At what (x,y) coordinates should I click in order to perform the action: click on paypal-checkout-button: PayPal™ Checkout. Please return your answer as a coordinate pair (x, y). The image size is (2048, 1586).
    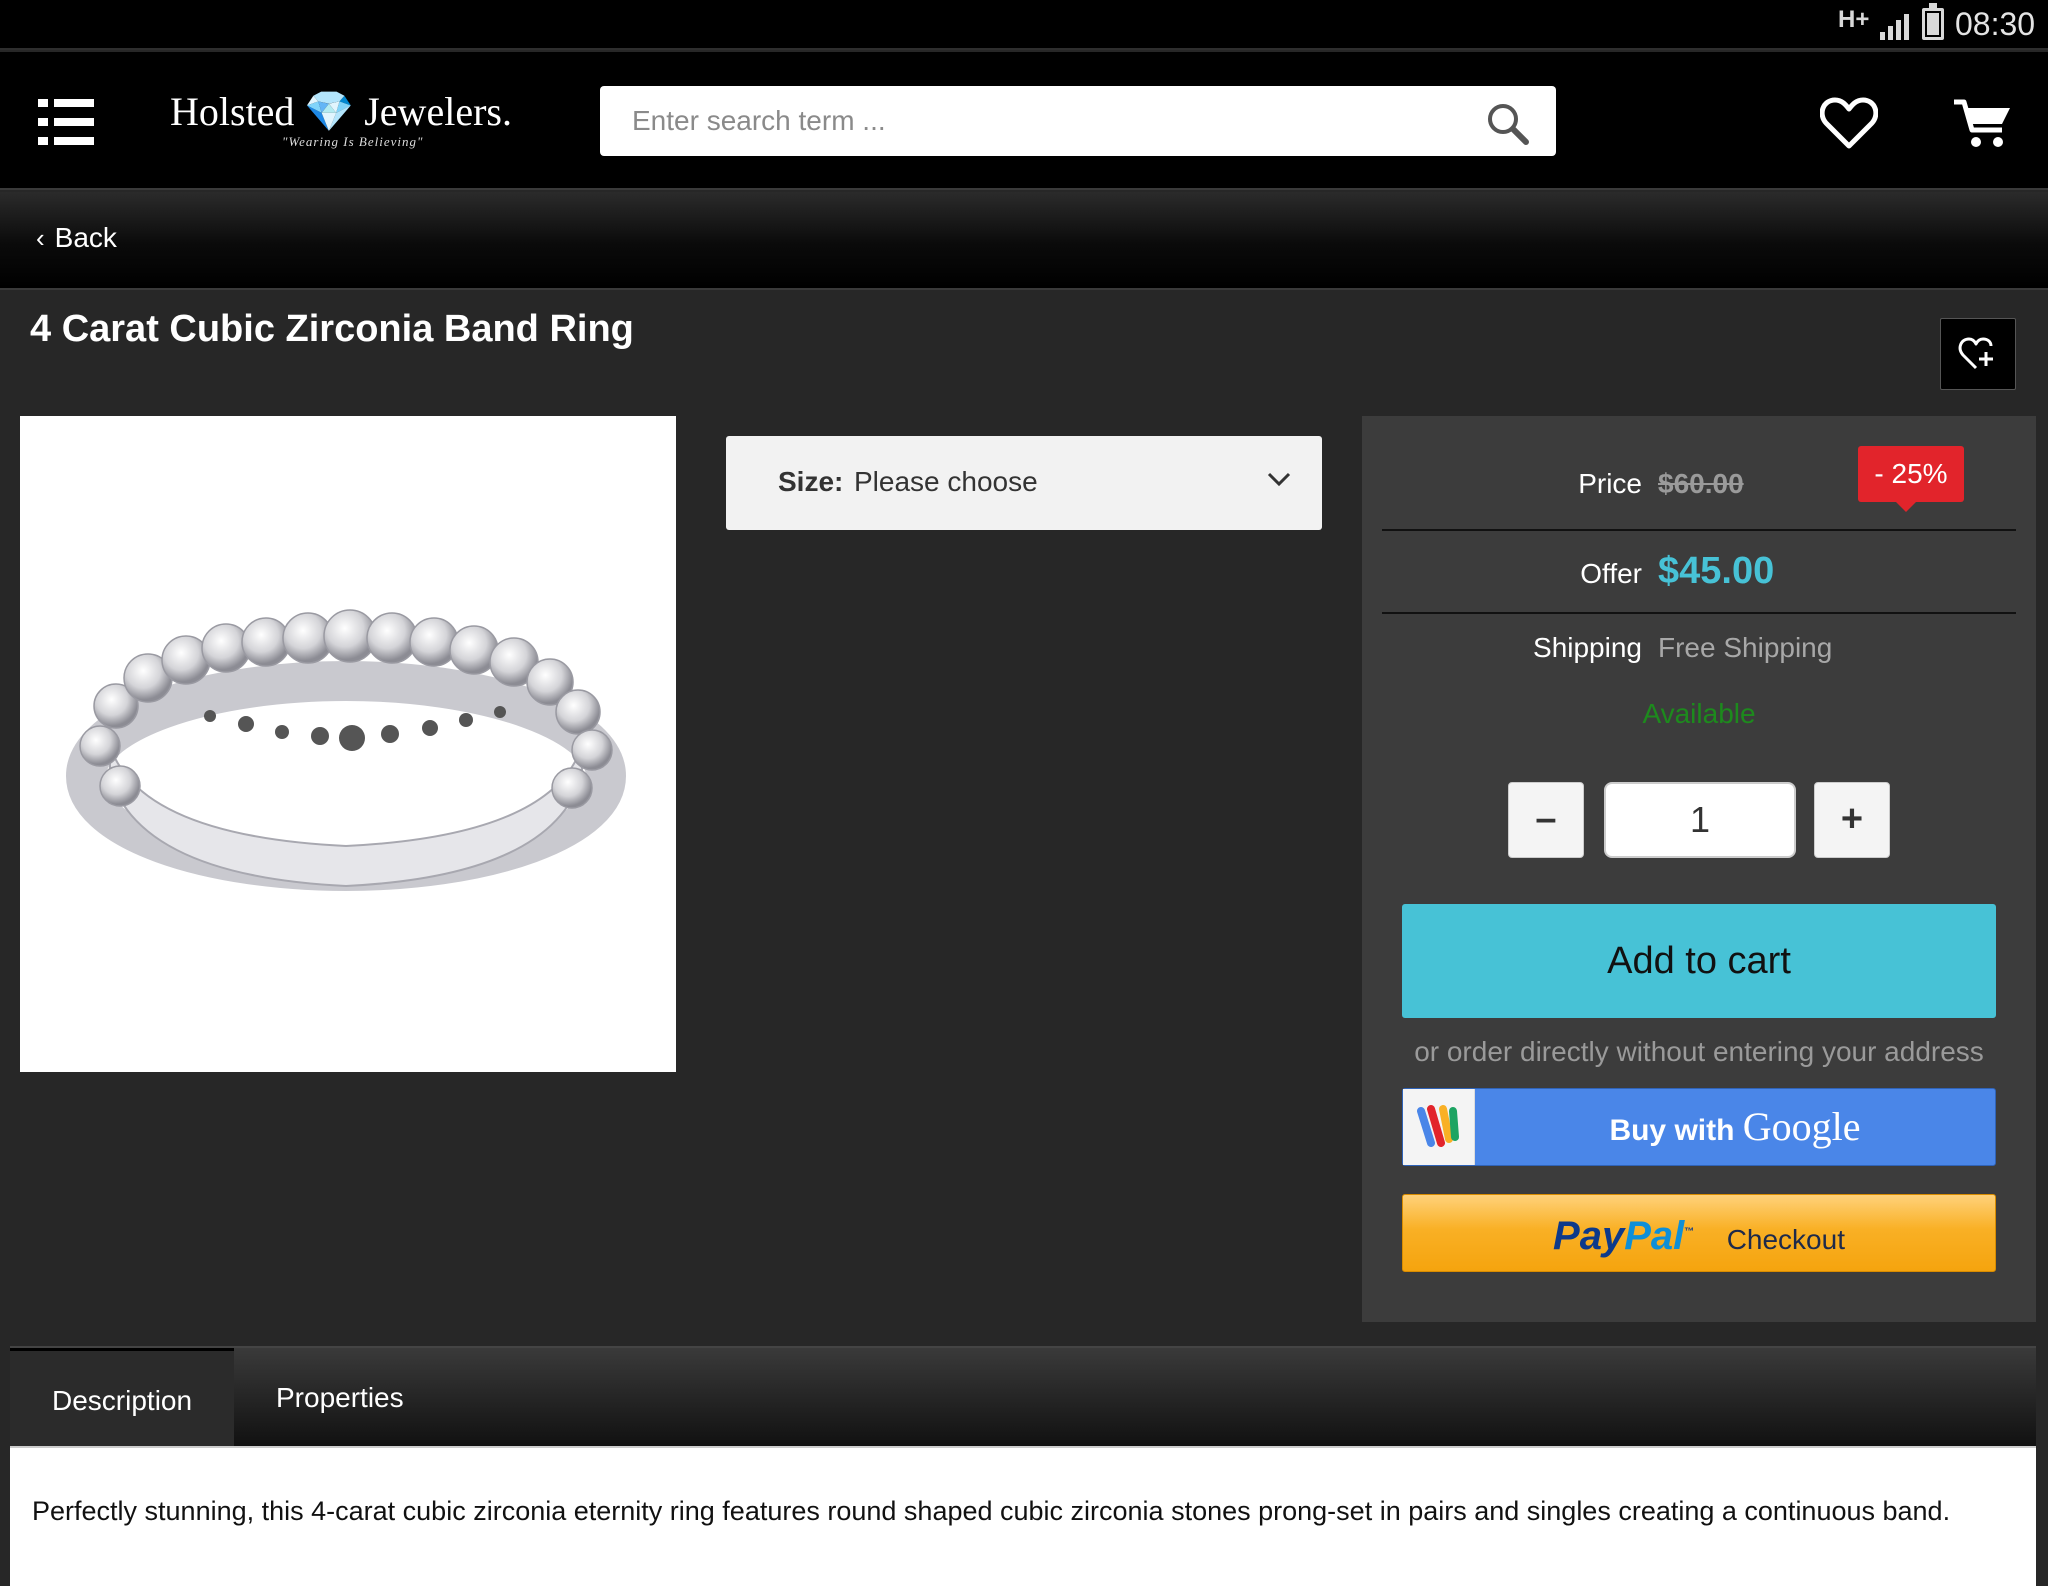
    Looking at the image, I should click on (1699, 1233).